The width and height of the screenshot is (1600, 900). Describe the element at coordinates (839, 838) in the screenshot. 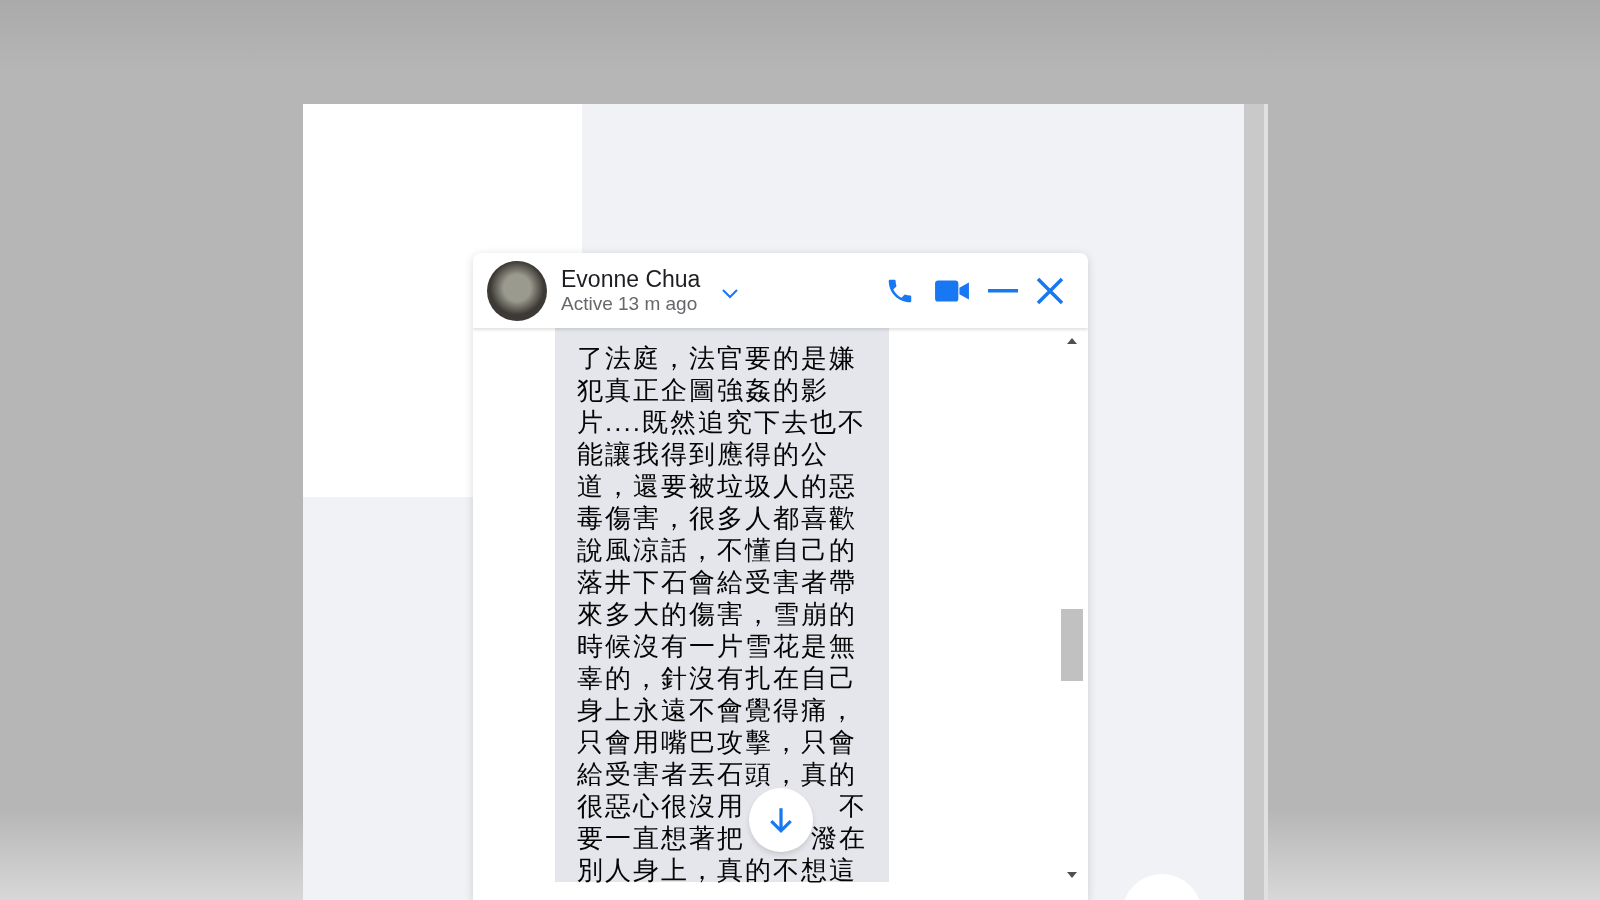

I see `message-text: 潑在` at that location.